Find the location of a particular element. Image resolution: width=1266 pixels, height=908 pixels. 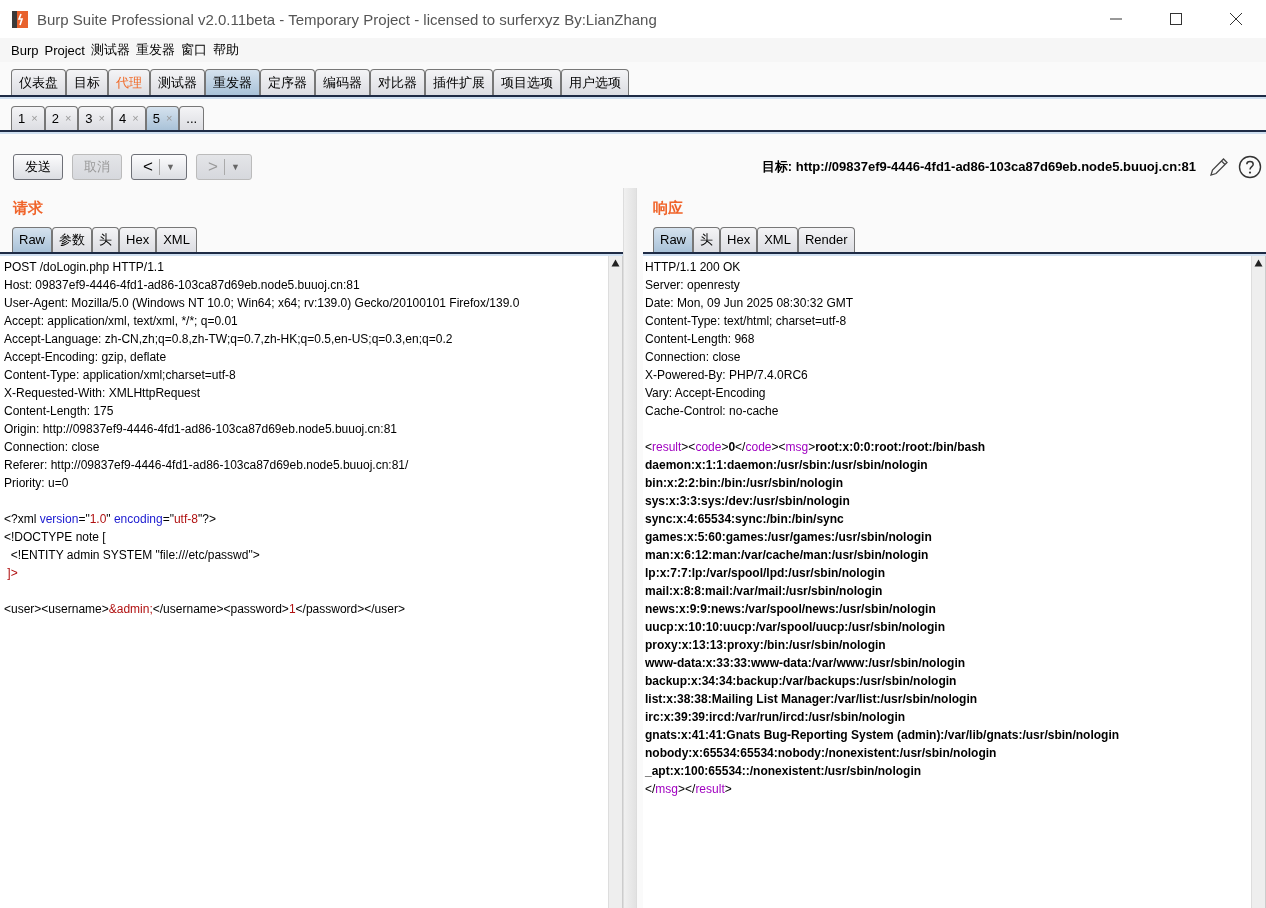

code-line: _apt:x:100:65534::/nonexistent:/usr/sbin/nologin is located at coordinates (784, 771).